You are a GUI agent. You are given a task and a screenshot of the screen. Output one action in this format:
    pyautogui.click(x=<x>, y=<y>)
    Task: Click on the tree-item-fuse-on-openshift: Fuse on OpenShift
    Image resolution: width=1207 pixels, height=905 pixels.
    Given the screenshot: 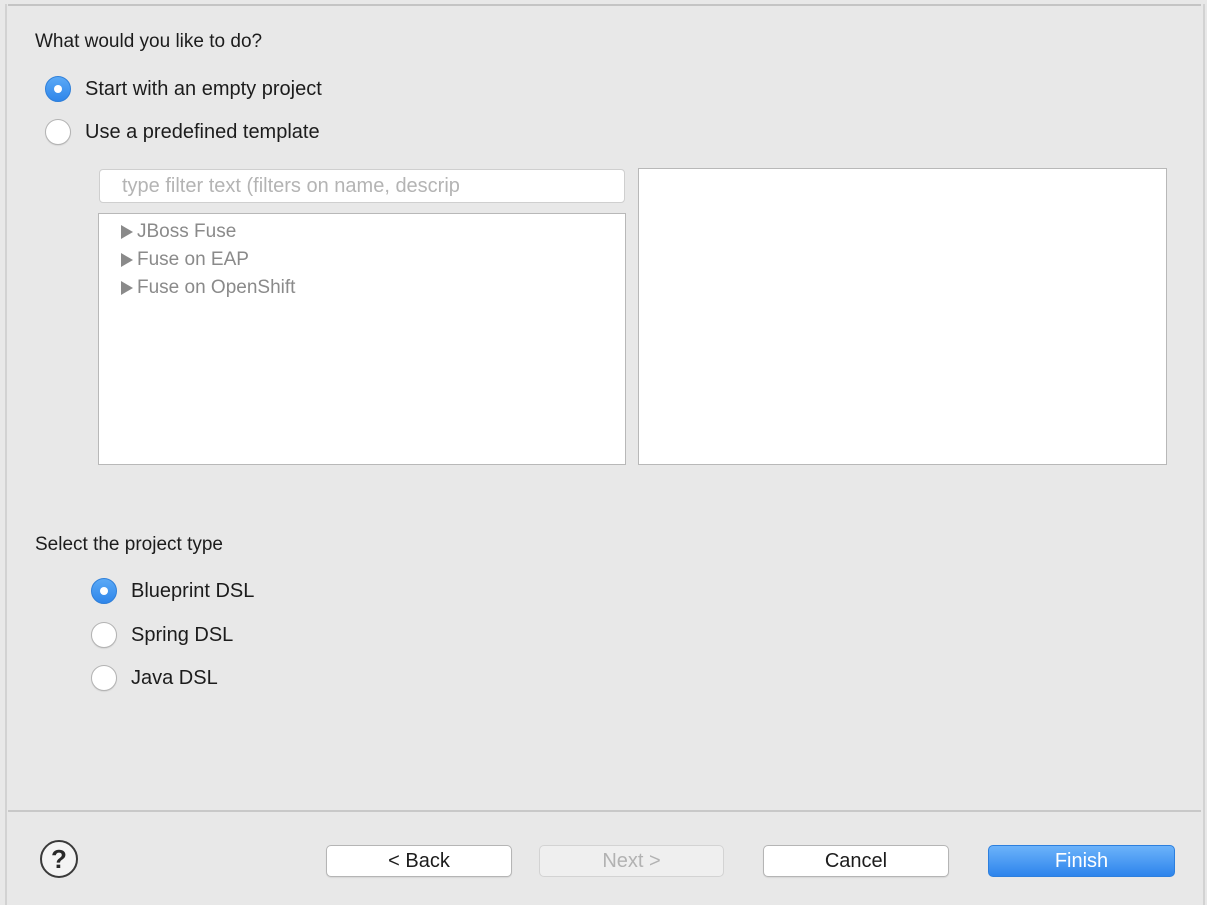 What is the action you would take?
    pyautogui.click(x=362, y=288)
    